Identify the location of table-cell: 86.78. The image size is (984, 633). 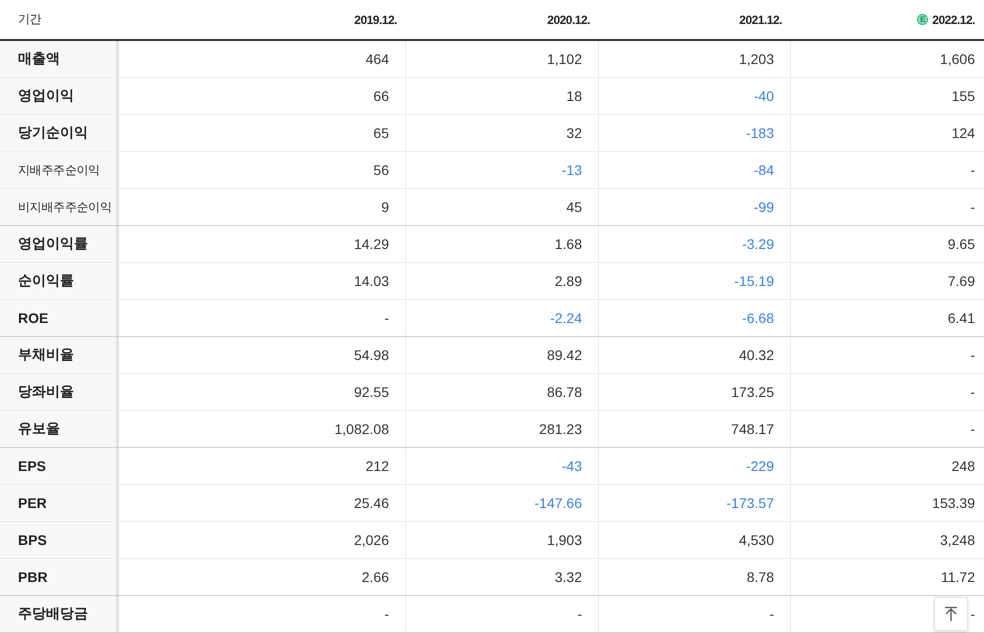
(564, 392).